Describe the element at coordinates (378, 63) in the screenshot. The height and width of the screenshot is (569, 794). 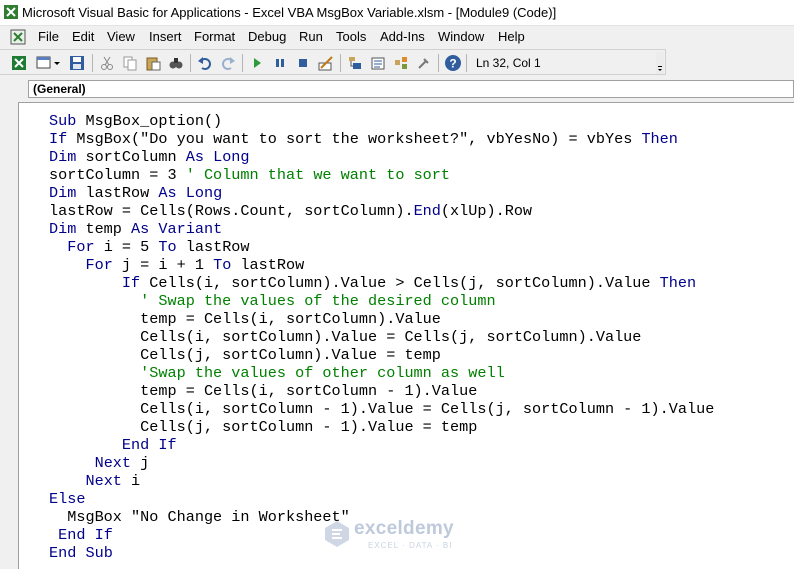
I see `properties-icon` at that location.